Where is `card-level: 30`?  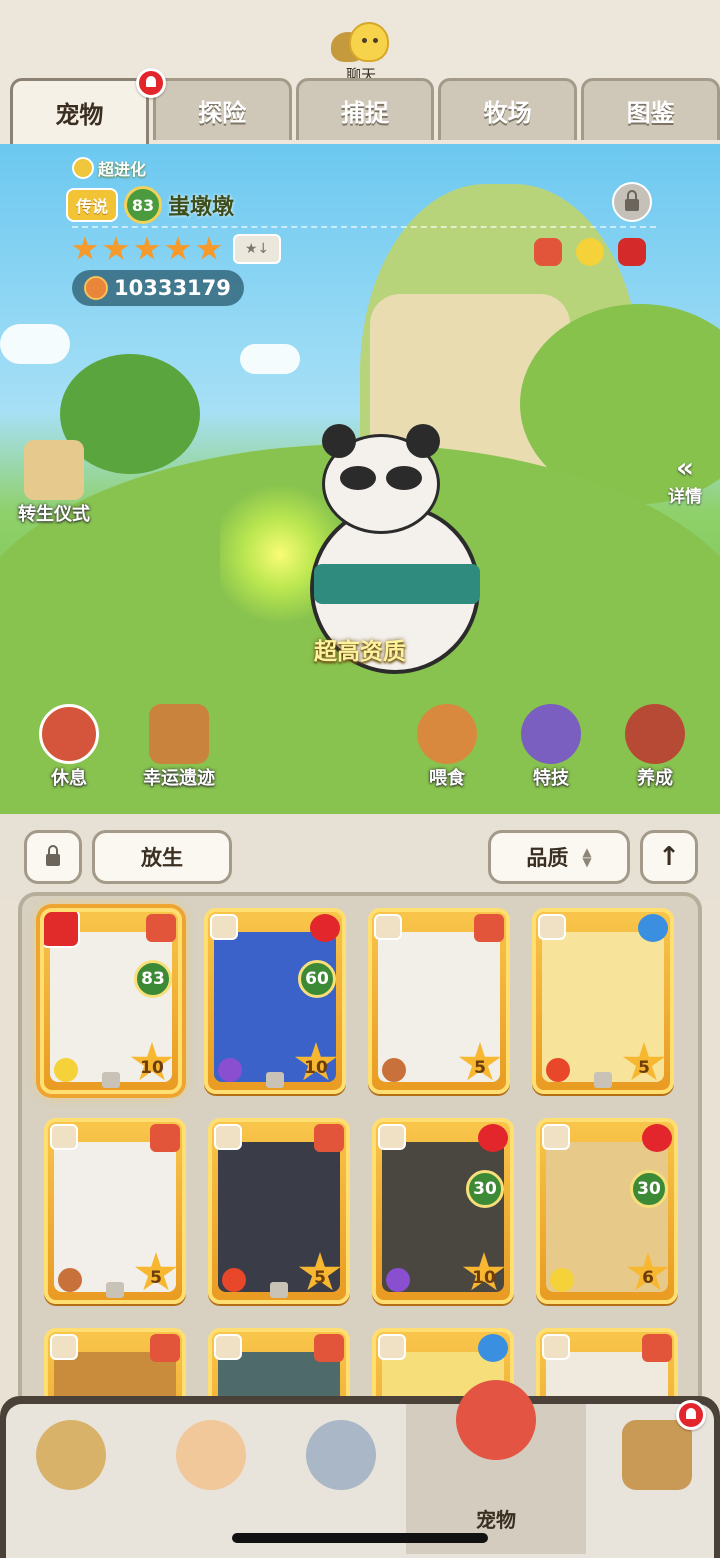
card-level: 30 is located at coordinates (649, 1189).